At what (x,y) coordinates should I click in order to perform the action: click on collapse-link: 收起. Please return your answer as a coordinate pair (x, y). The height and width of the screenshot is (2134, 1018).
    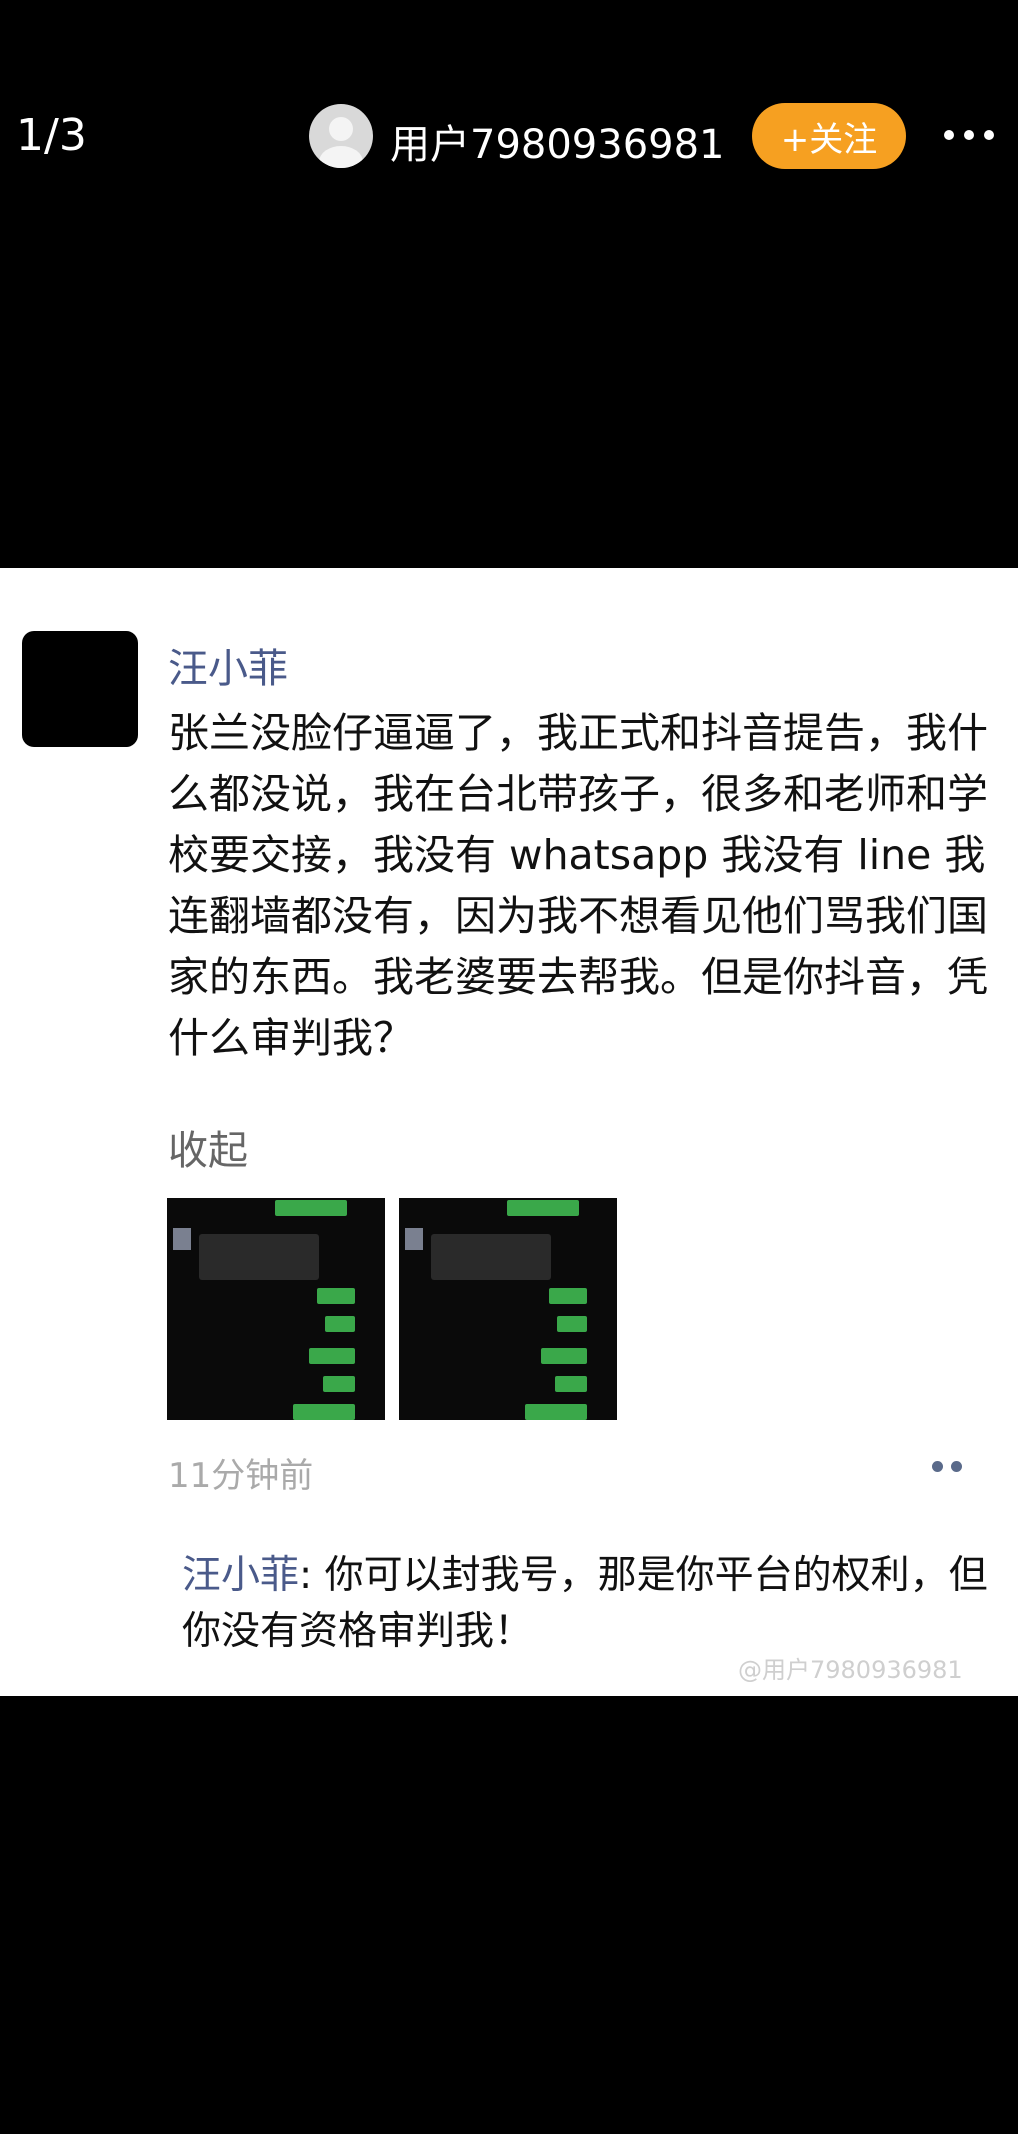
    Looking at the image, I should click on (208, 1147).